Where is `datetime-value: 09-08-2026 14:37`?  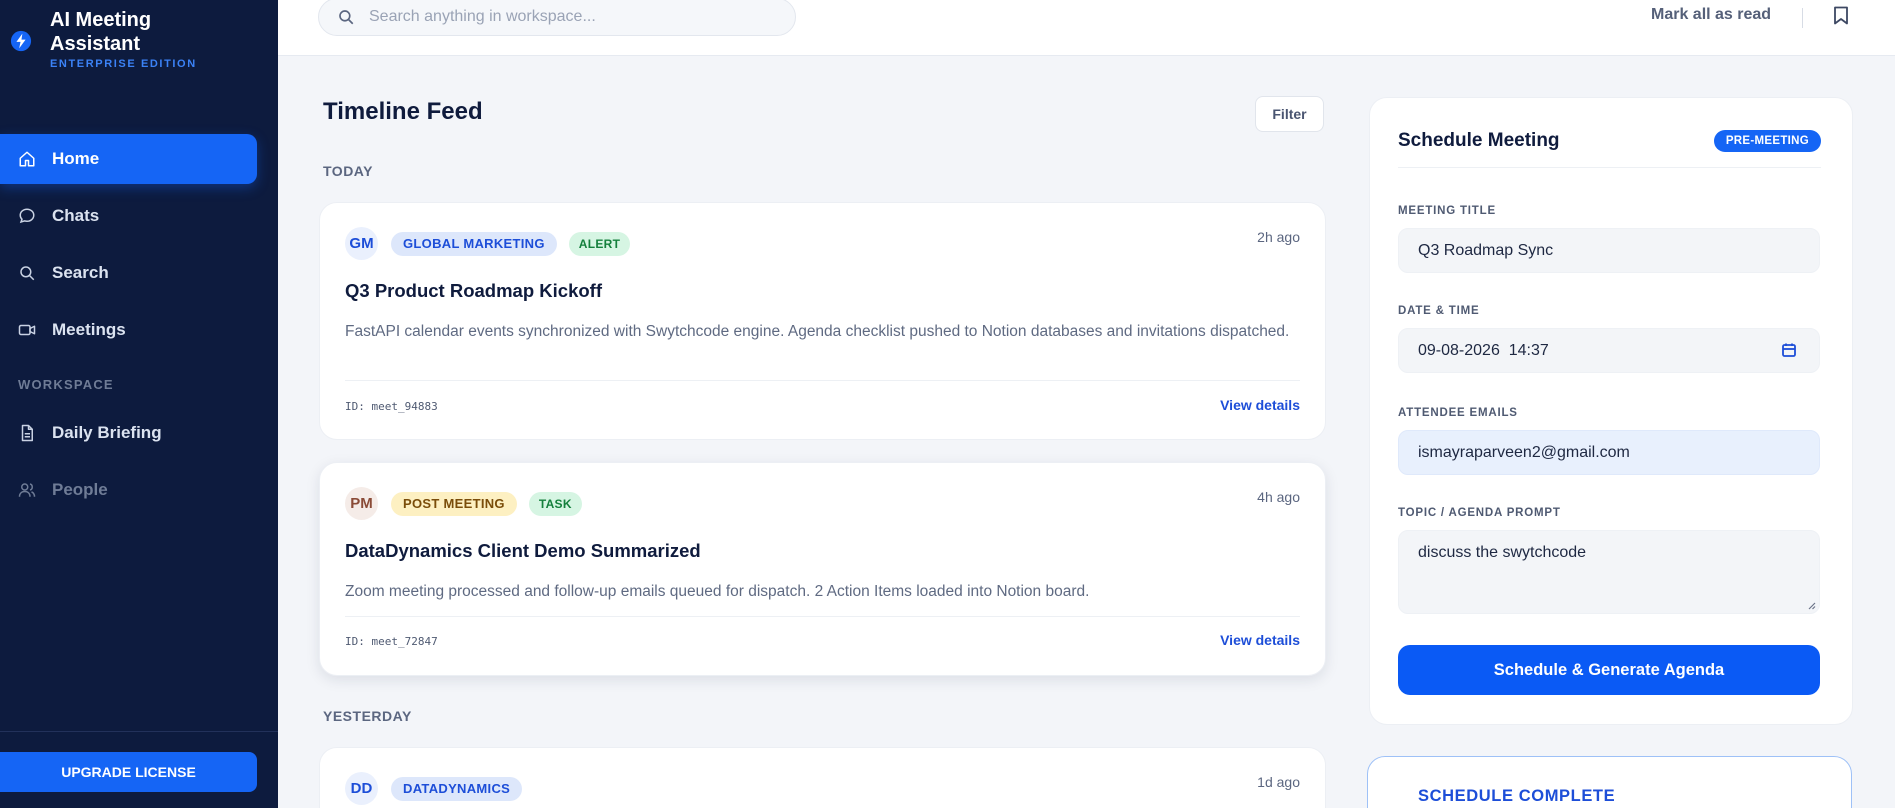 datetime-value: 09-08-2026 14:37 is located at coordinates (1483, 350).